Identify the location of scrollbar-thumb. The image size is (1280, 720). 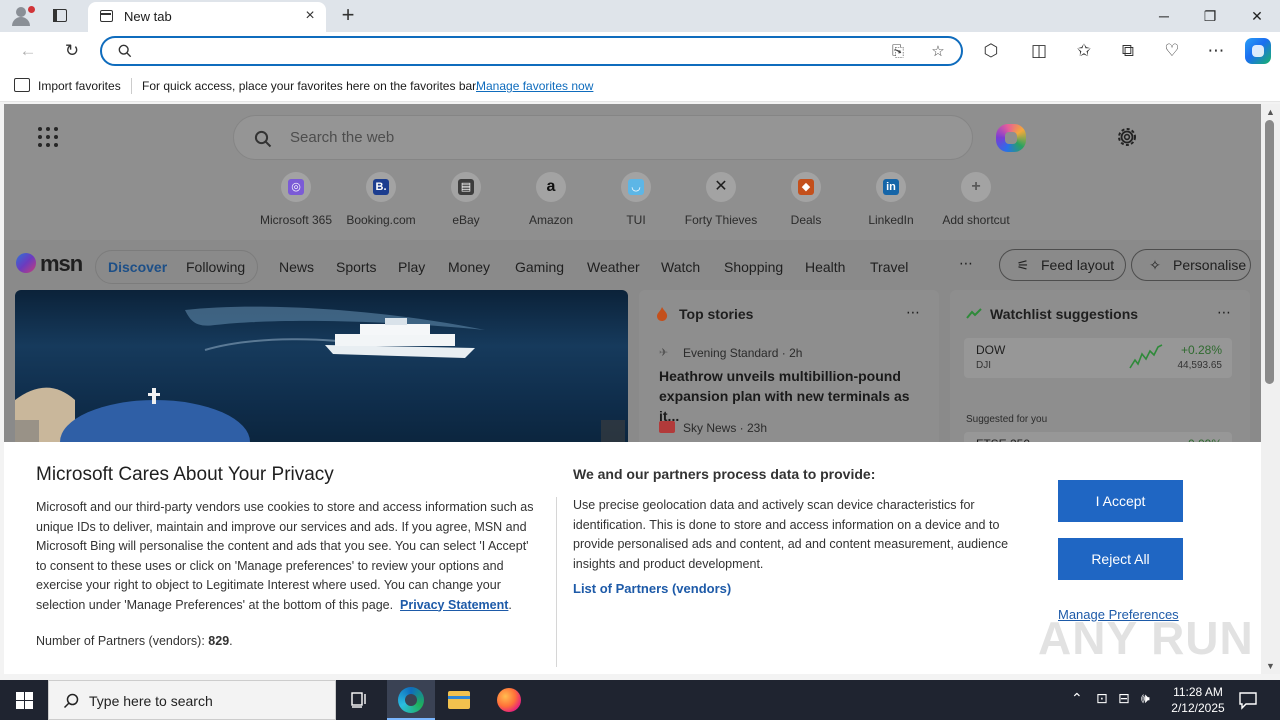
(1269, 252).